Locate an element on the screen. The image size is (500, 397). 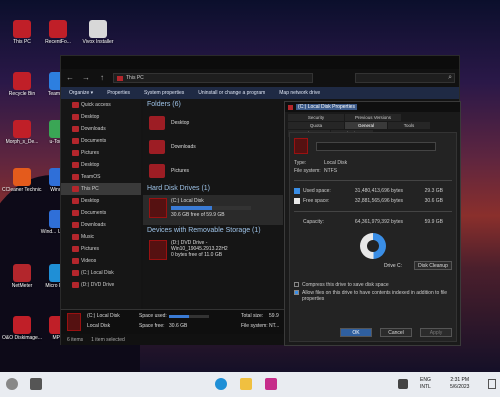
removable-header: Devices with Removable Storage (1) is located at coordinates (213, 231).